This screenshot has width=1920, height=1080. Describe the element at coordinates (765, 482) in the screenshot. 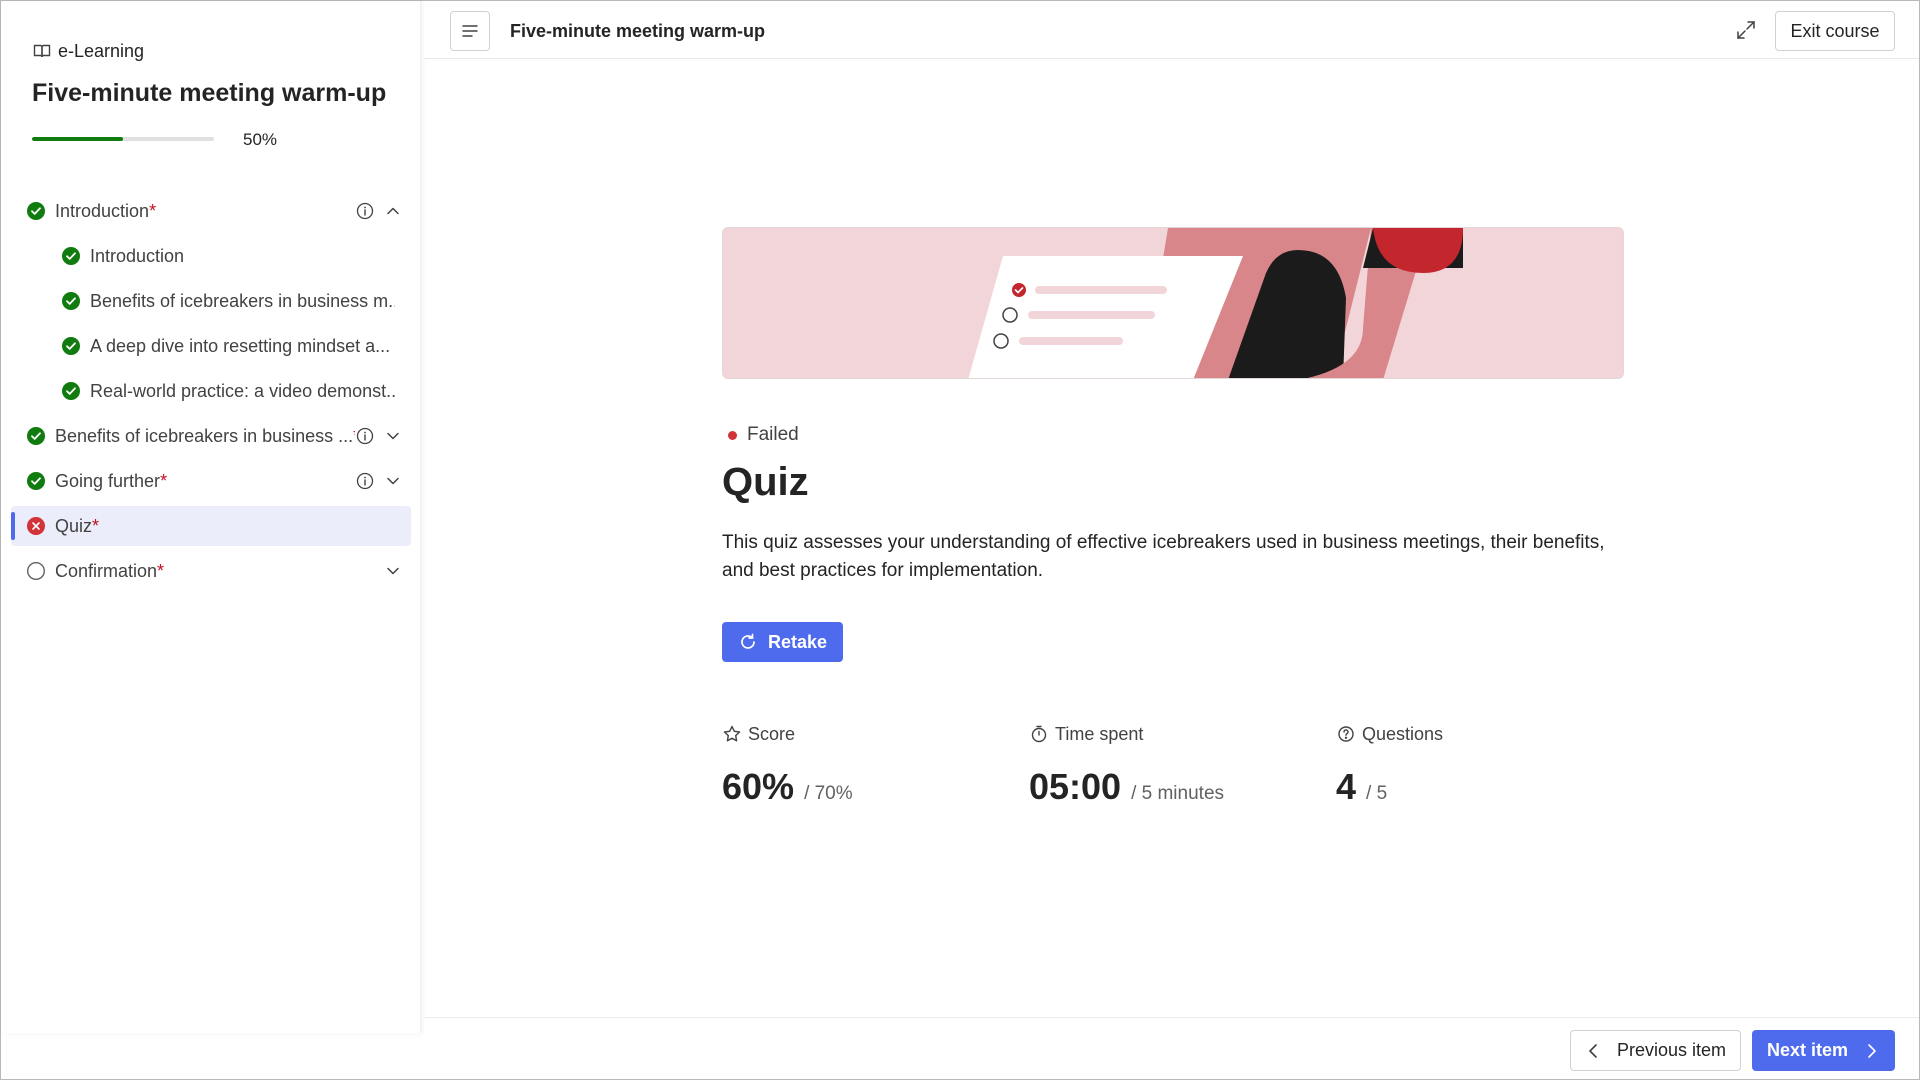

I see `quiz-title: Quiz` at that location.